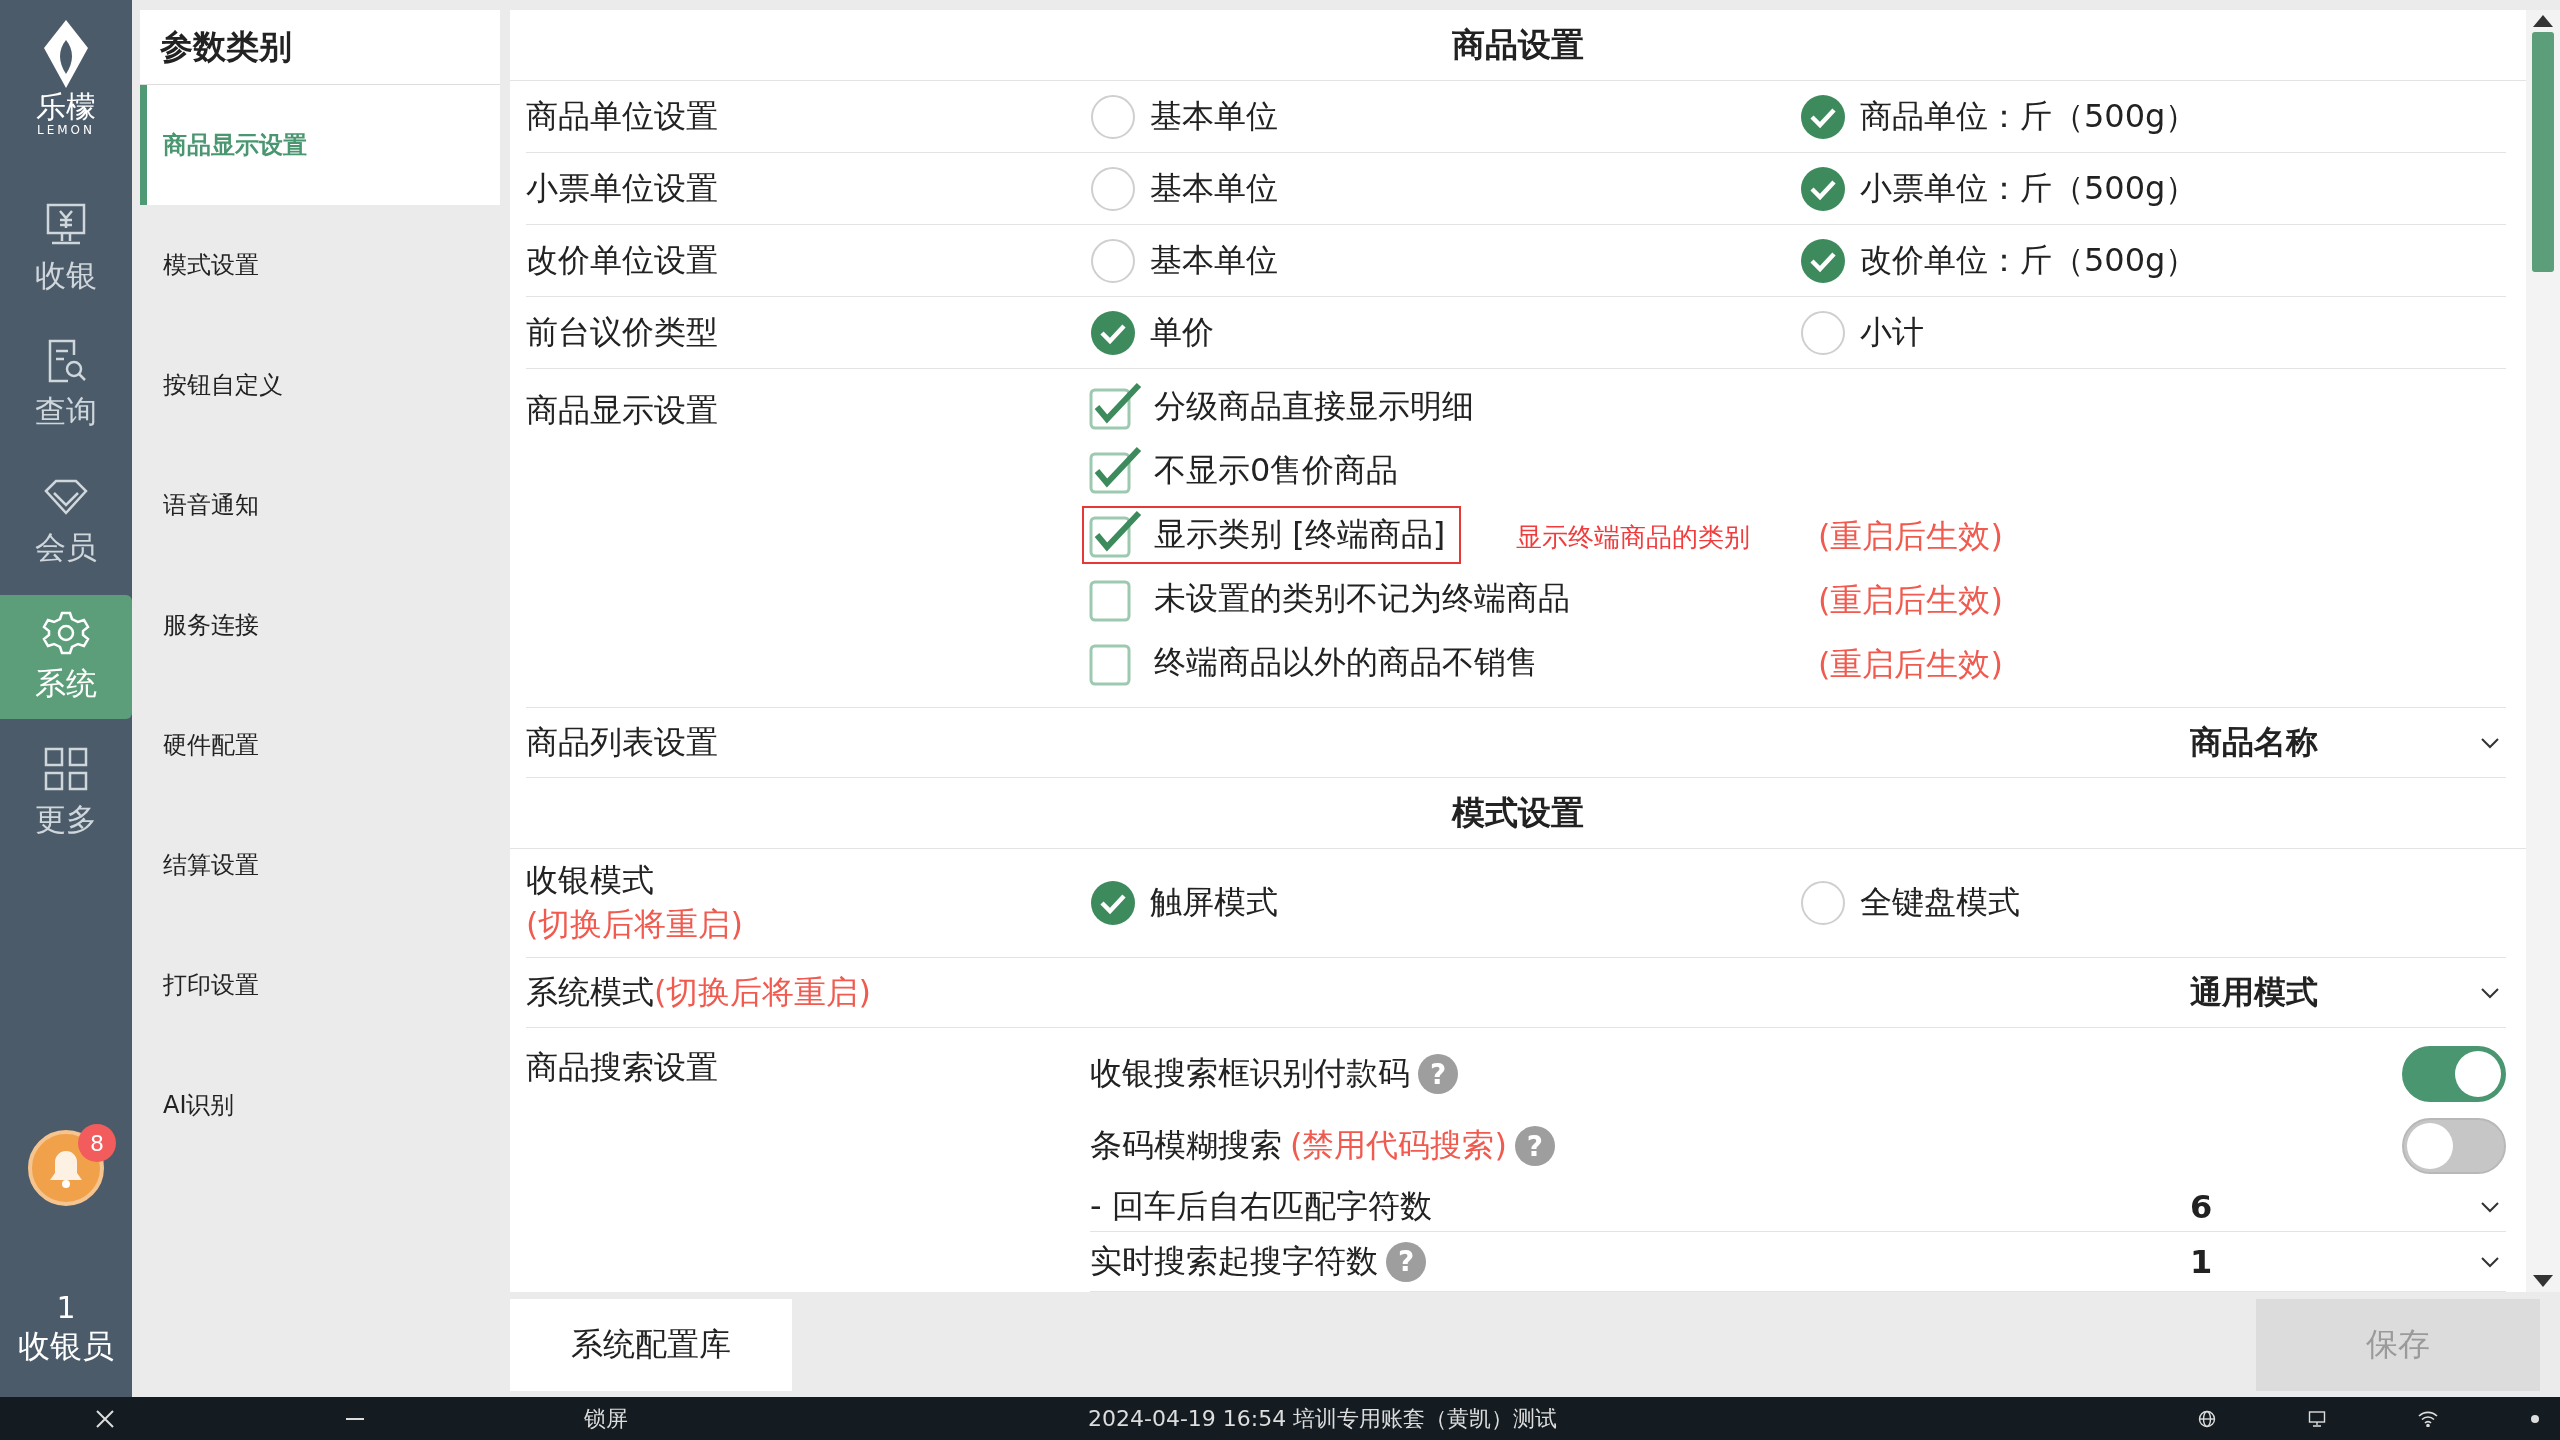  Describe the element at coordinates (66, 521) in the screenshot. I see `nav-item: 会员` at that location.